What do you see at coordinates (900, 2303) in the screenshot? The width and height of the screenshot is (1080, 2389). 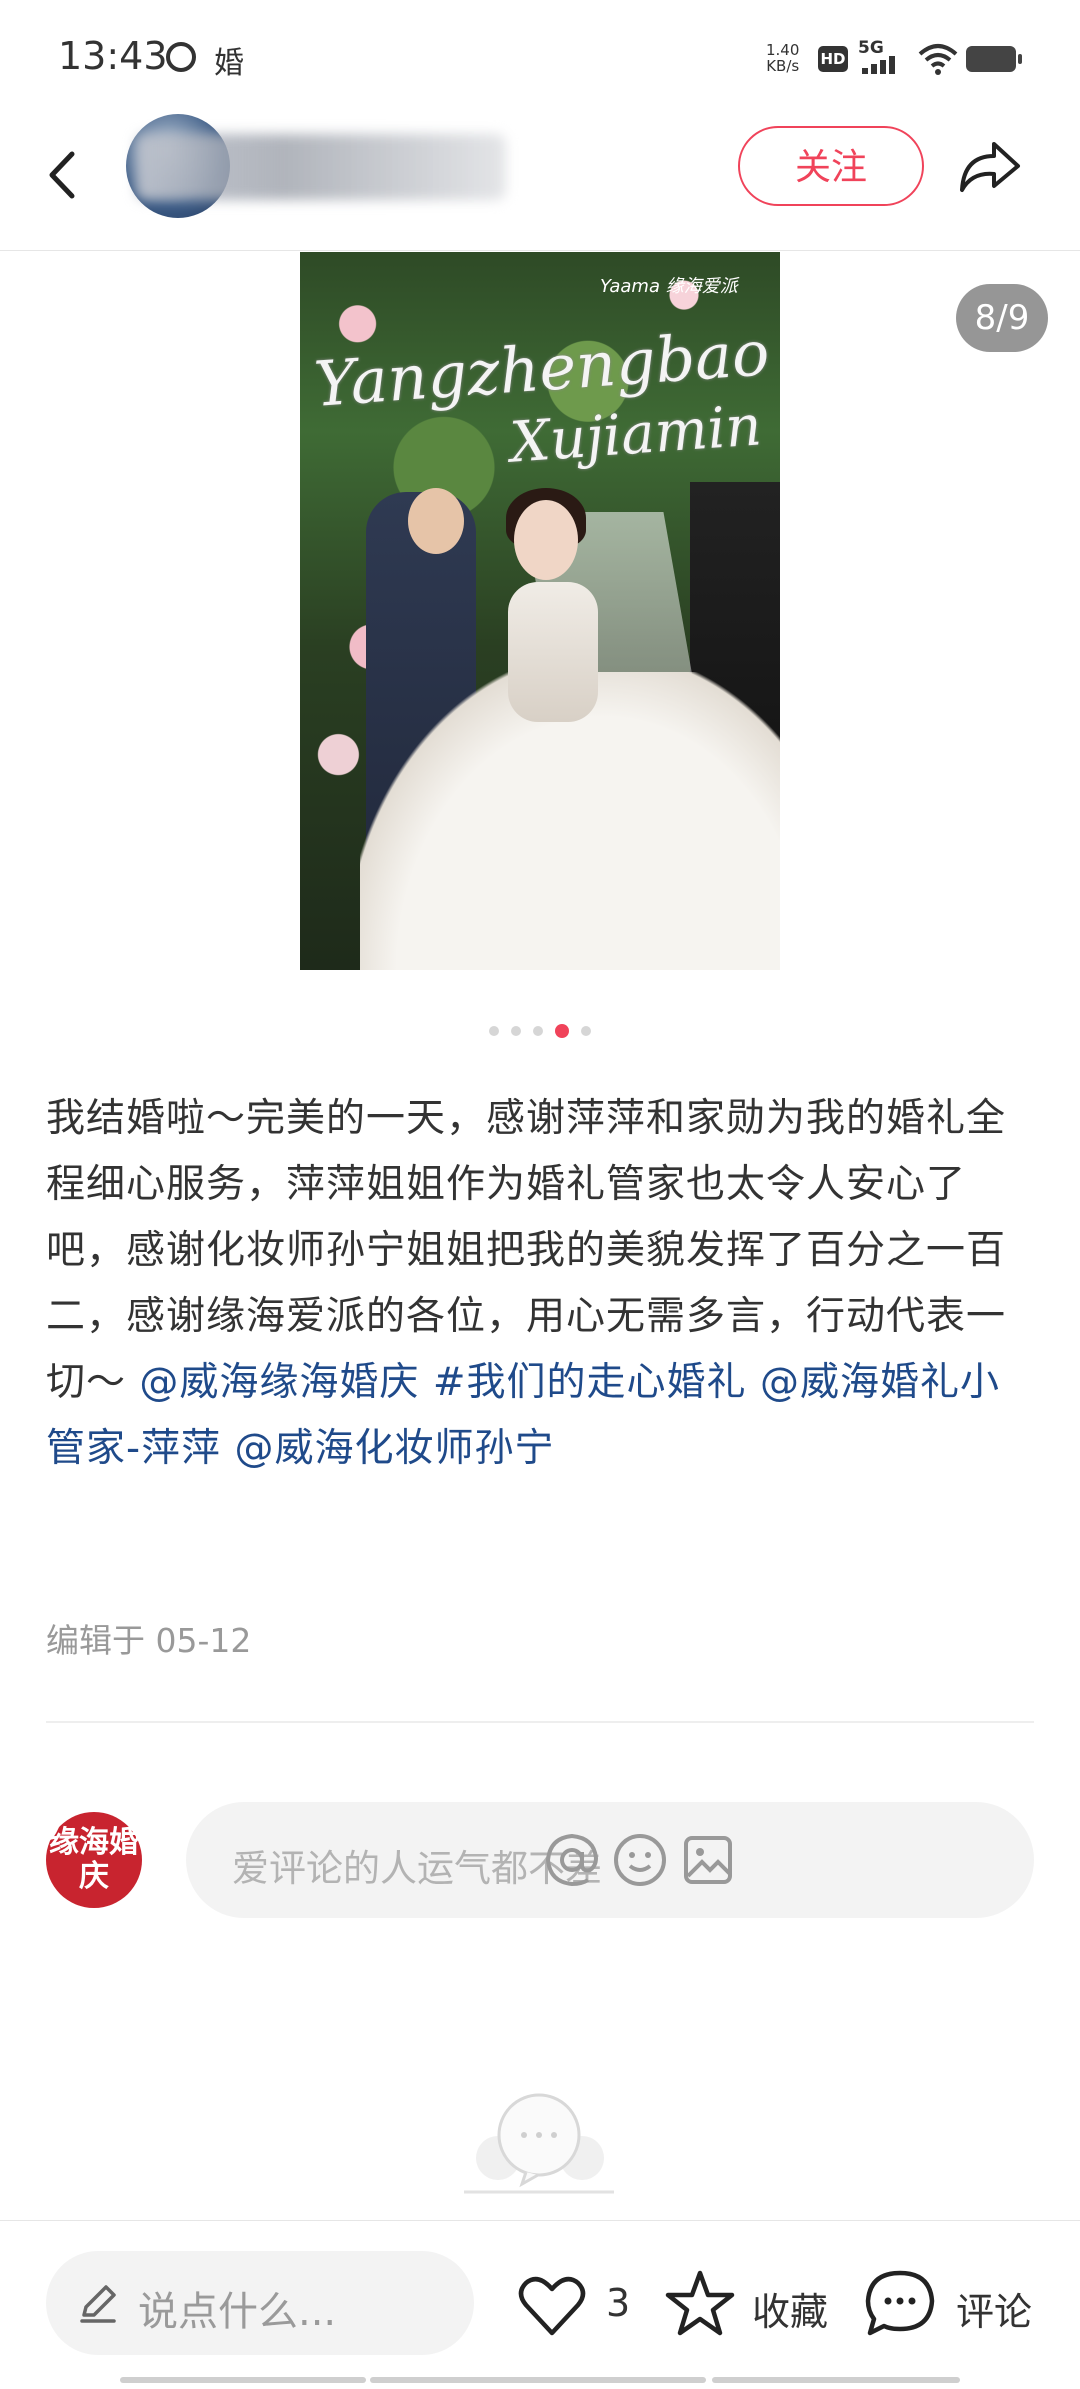 I see `comment-bubble-icon` at bounding box center [900, 2303].